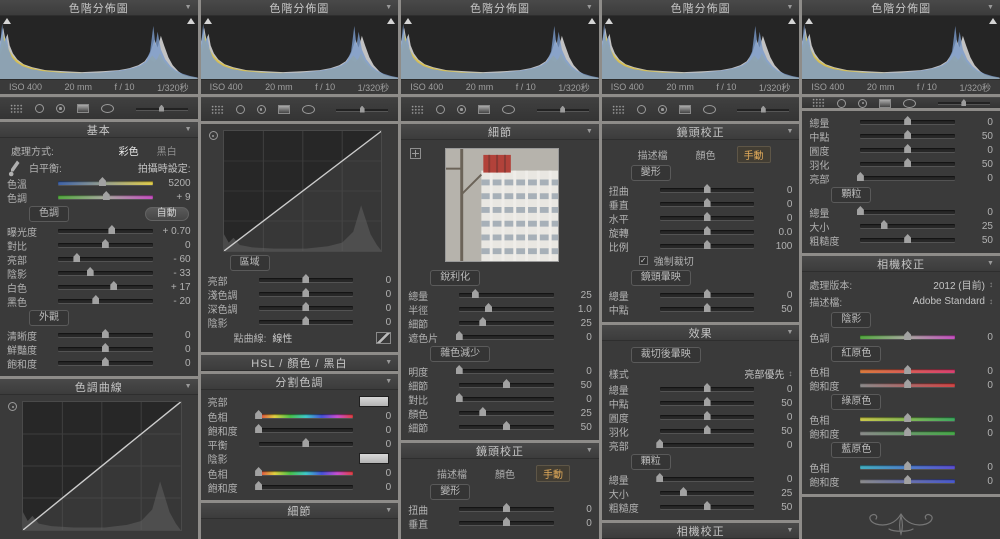 Image resolution: width=1000 pixels, height=539 pixels. I want to click on histogram-display, so click(500, 48).